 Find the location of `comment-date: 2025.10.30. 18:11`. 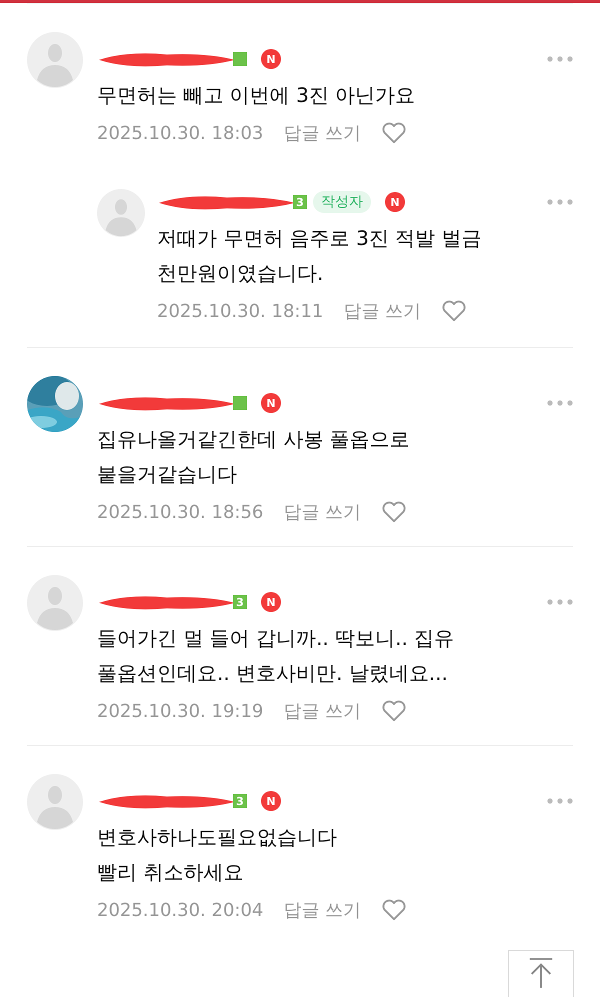

comment-date: 2025.10.30. 18:11 is located at coordinates (240, 311).